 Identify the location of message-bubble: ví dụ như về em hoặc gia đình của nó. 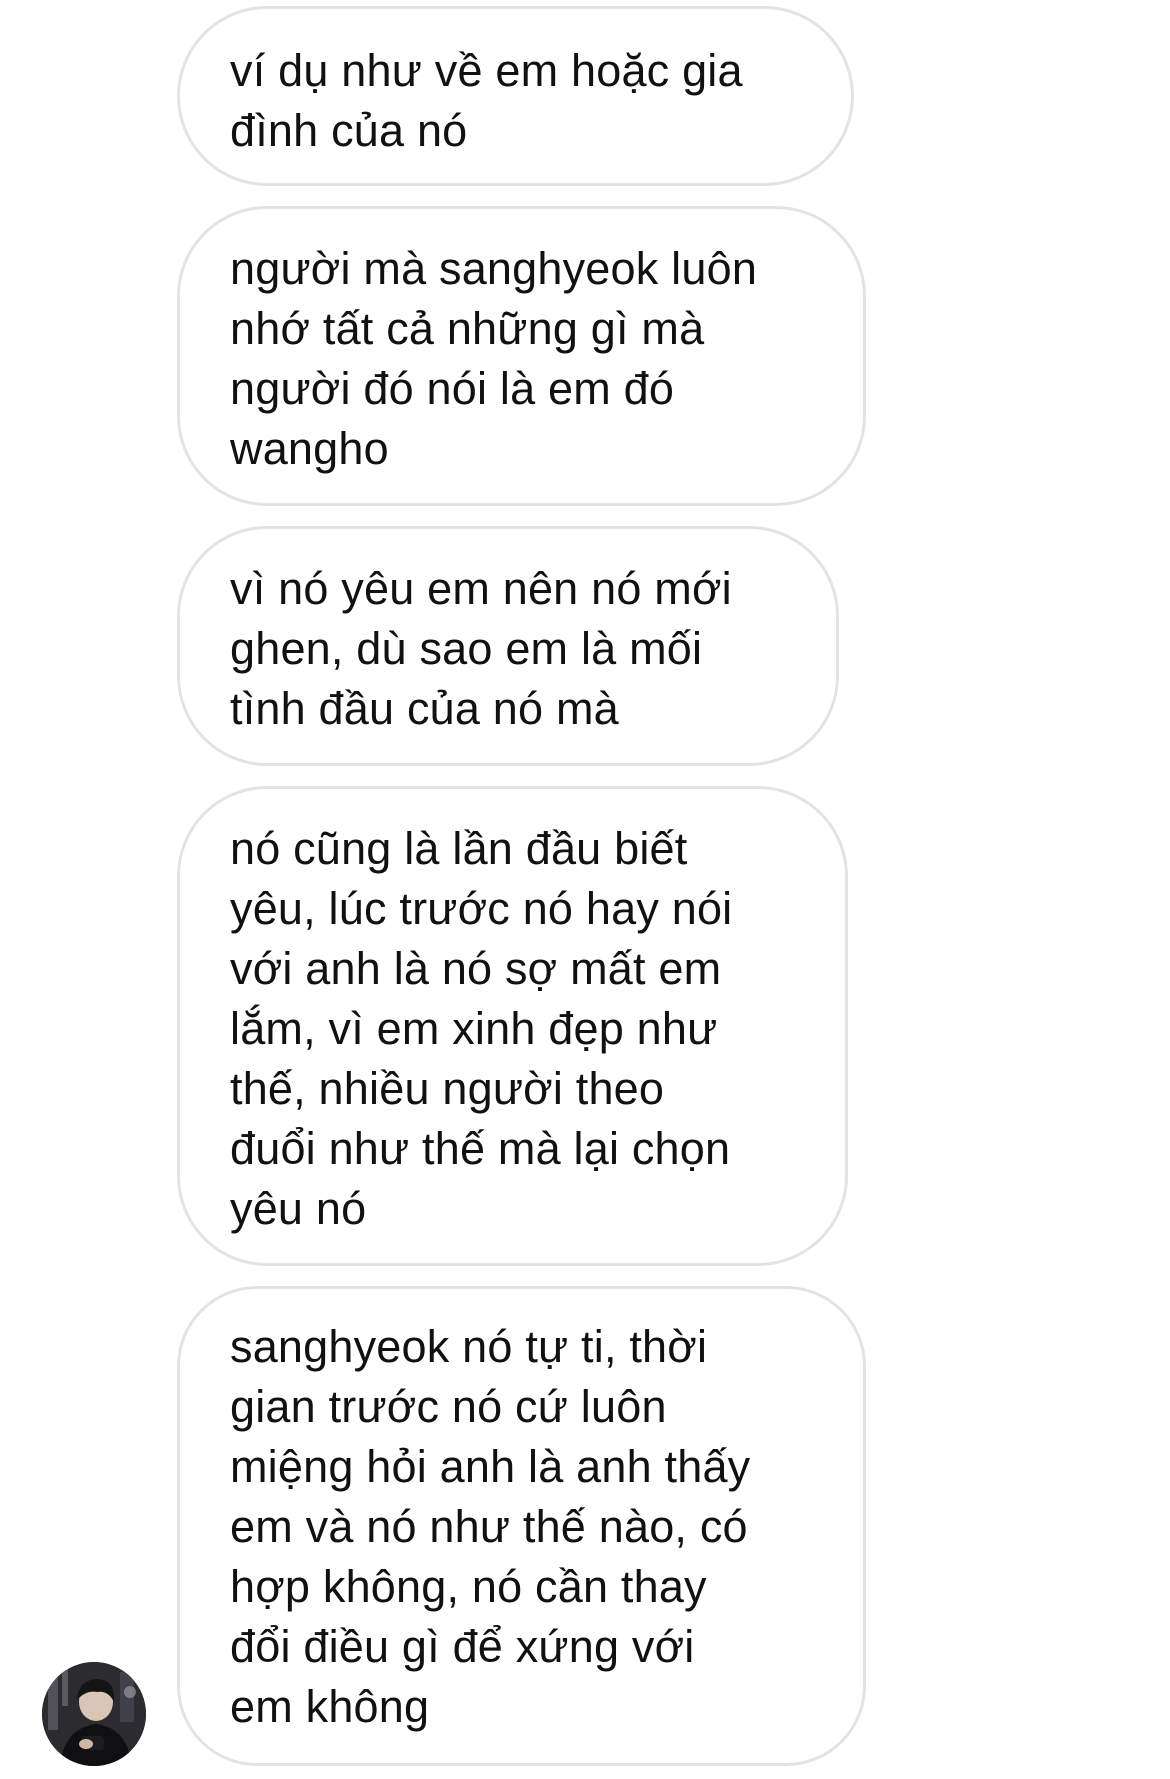
(515, 96).